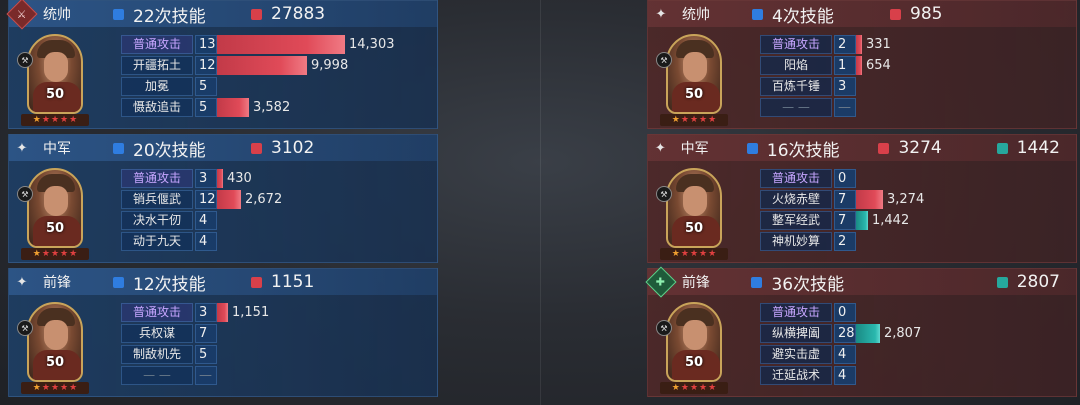  What do you see at coordinates (694, 120) in the screenshot?
I see `star-rating: ★ ★ ★ ★ ★` at bounding box center [694, 120].